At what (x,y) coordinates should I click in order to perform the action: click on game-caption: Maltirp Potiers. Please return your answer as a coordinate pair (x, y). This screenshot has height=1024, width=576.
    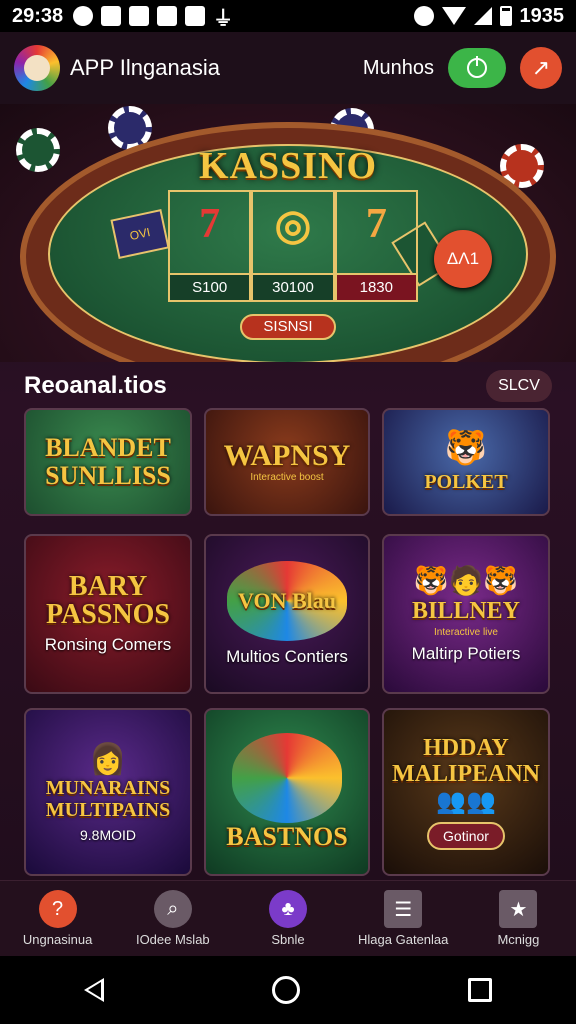
    Looking at the image, I should click on (466, 653).